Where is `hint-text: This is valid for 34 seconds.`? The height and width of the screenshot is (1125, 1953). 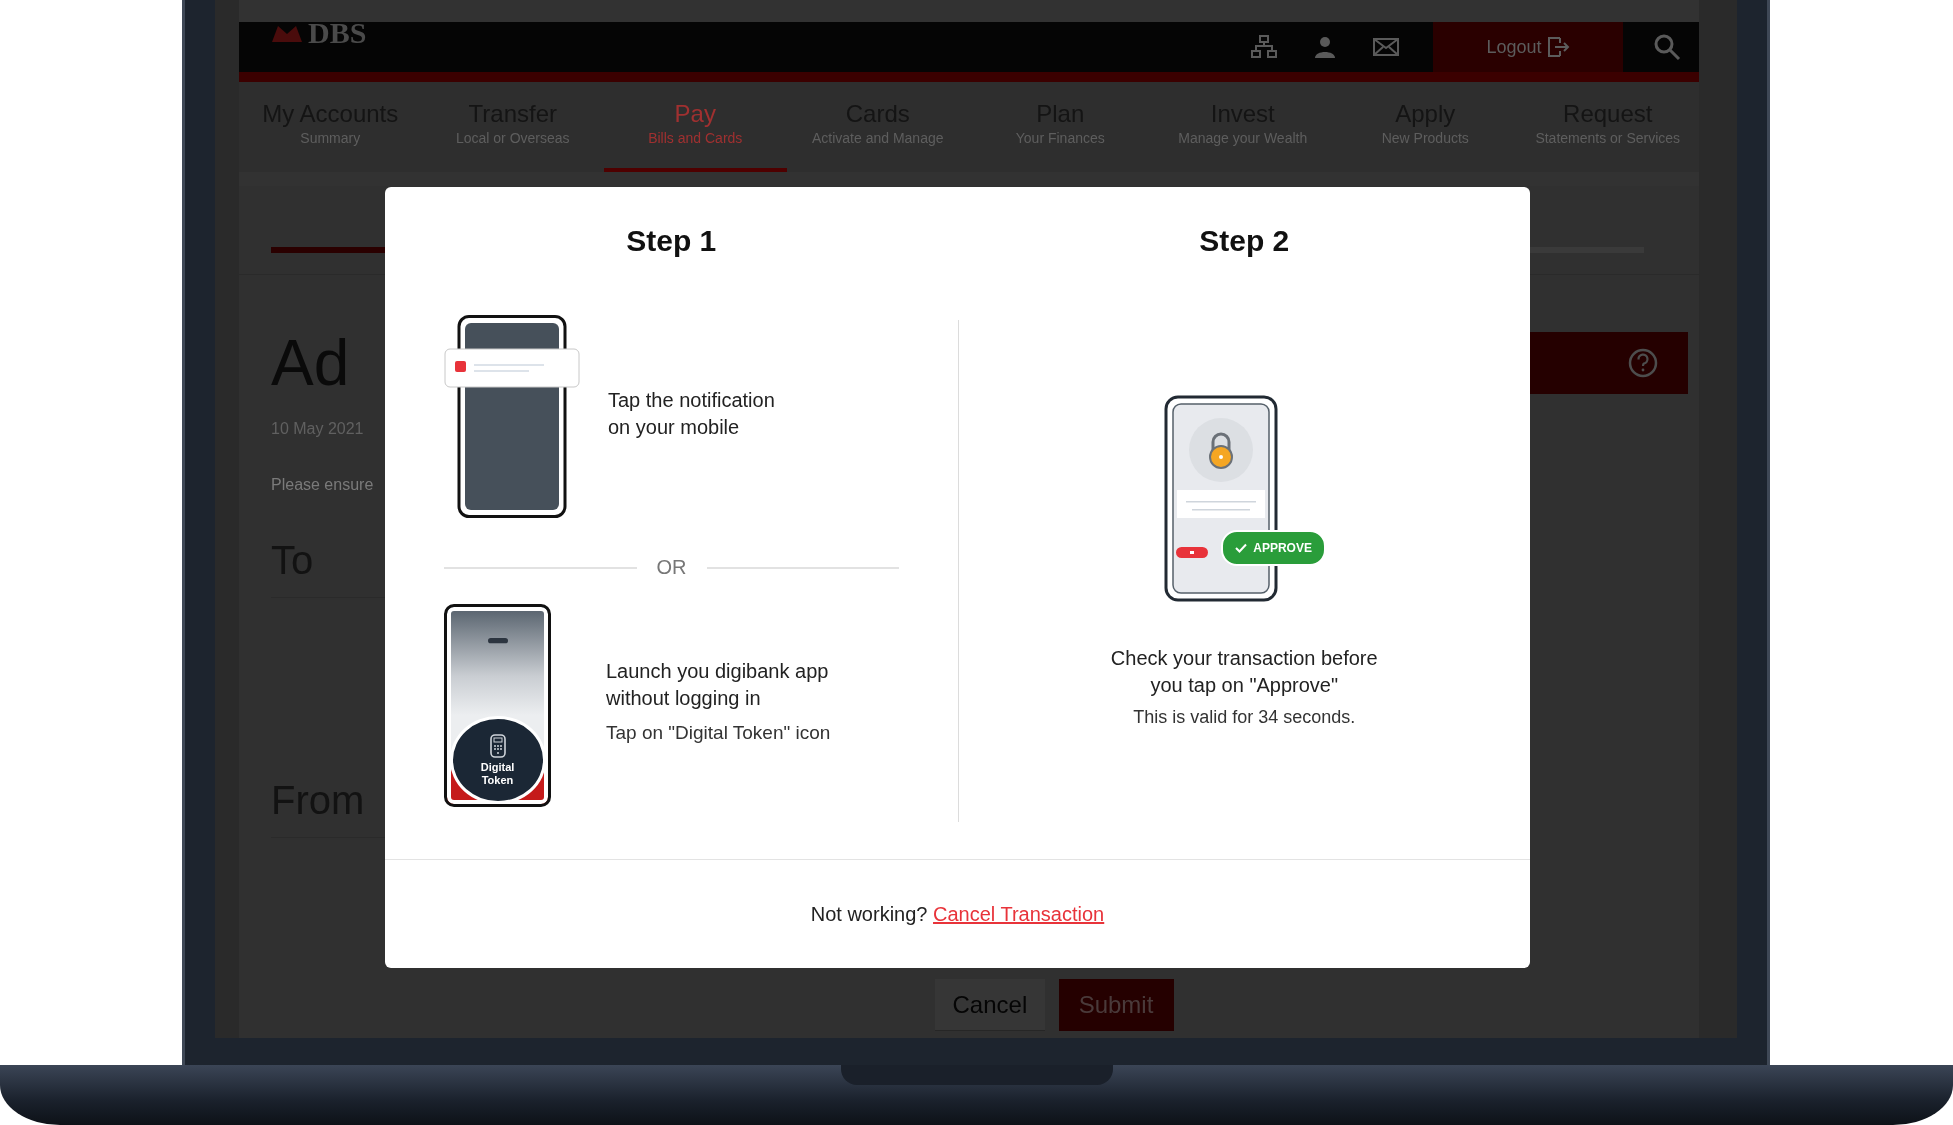 hint-text: This is valid for 34 seconds. is located at coordinates (1244, 717).